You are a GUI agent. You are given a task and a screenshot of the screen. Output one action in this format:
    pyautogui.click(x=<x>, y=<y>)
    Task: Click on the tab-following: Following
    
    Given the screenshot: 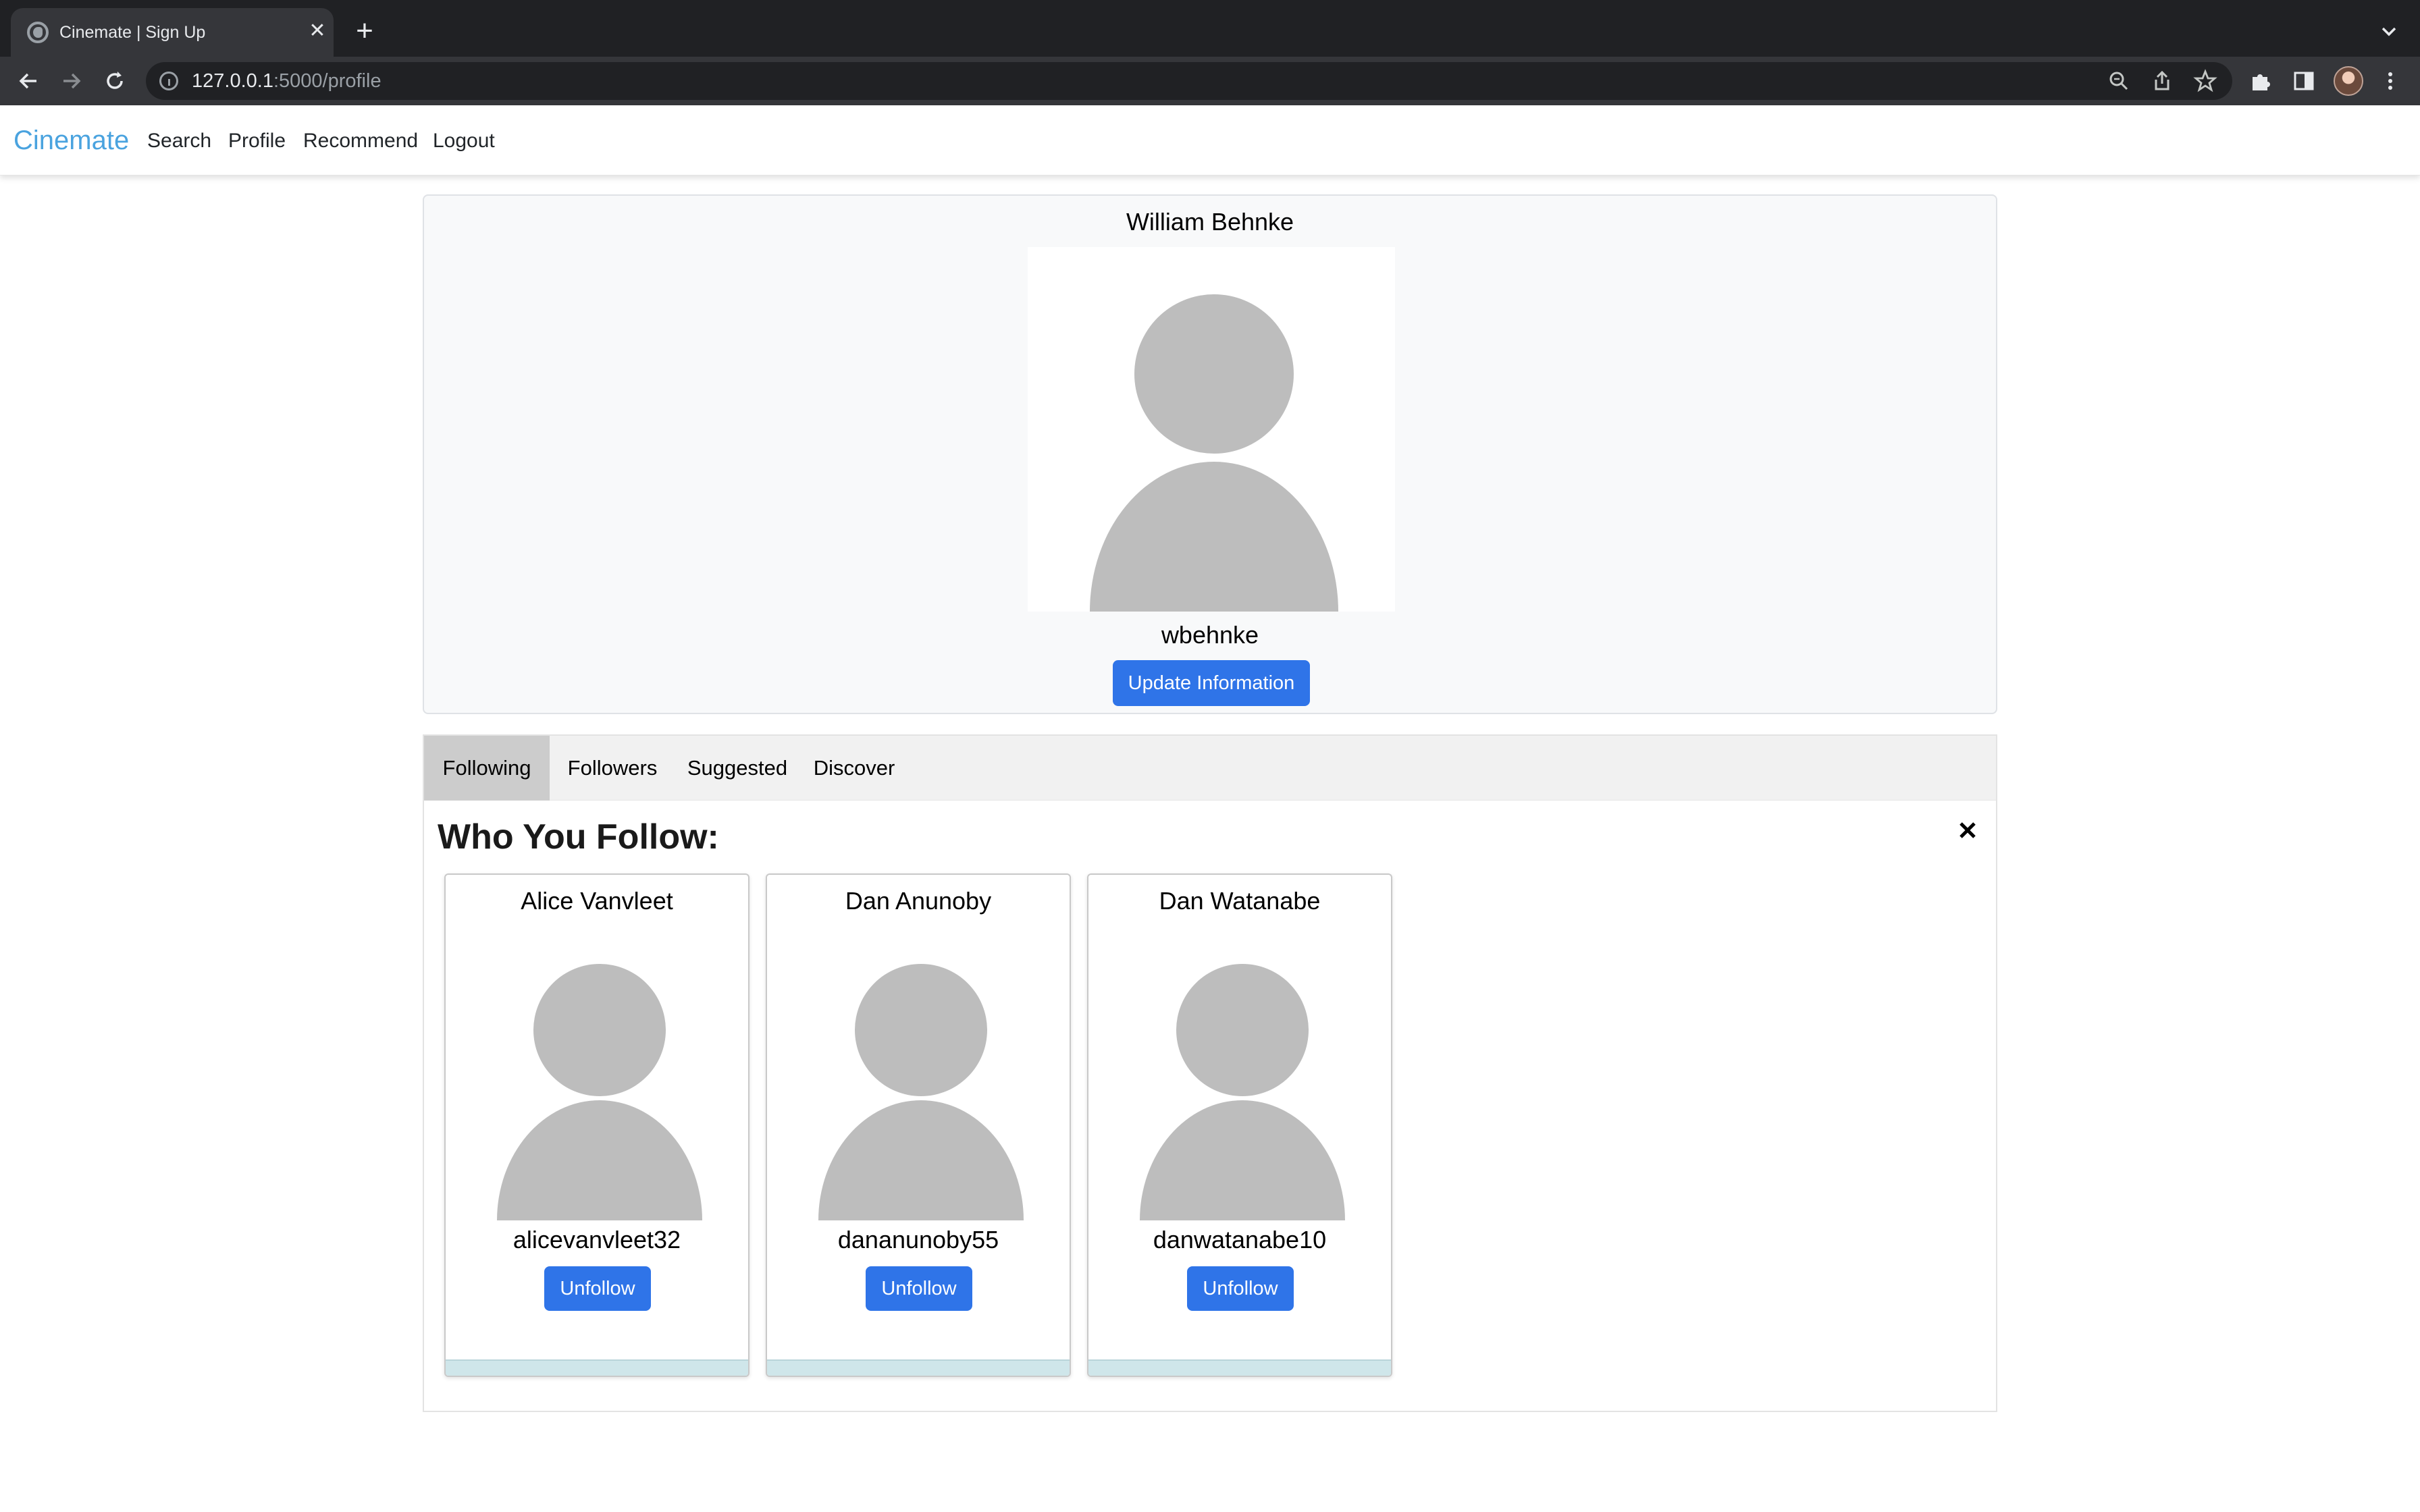 What is the action you would take?
    pyautogui.click(x=487, y=768)
    